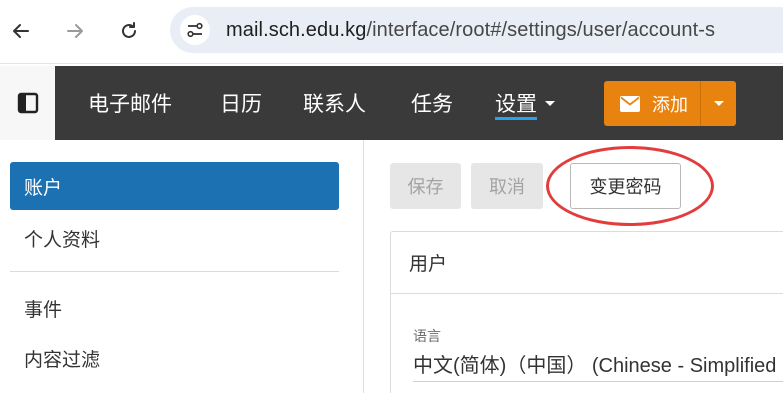  Describe the element at coordinates (516, 106) in the screenshot. I see `nav-settings-label: 设置` at that location.